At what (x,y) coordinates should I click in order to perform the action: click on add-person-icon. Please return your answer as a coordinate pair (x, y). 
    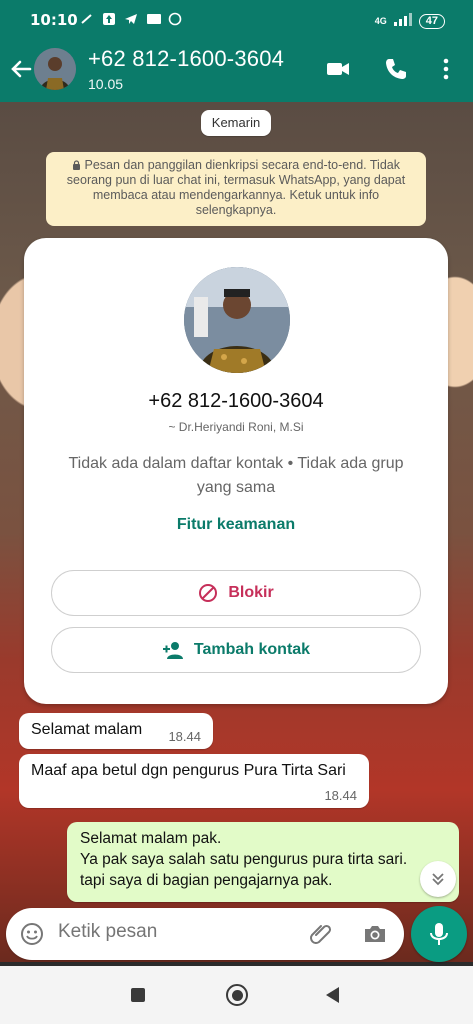
    Looking at the image, I should click on (172, 650).